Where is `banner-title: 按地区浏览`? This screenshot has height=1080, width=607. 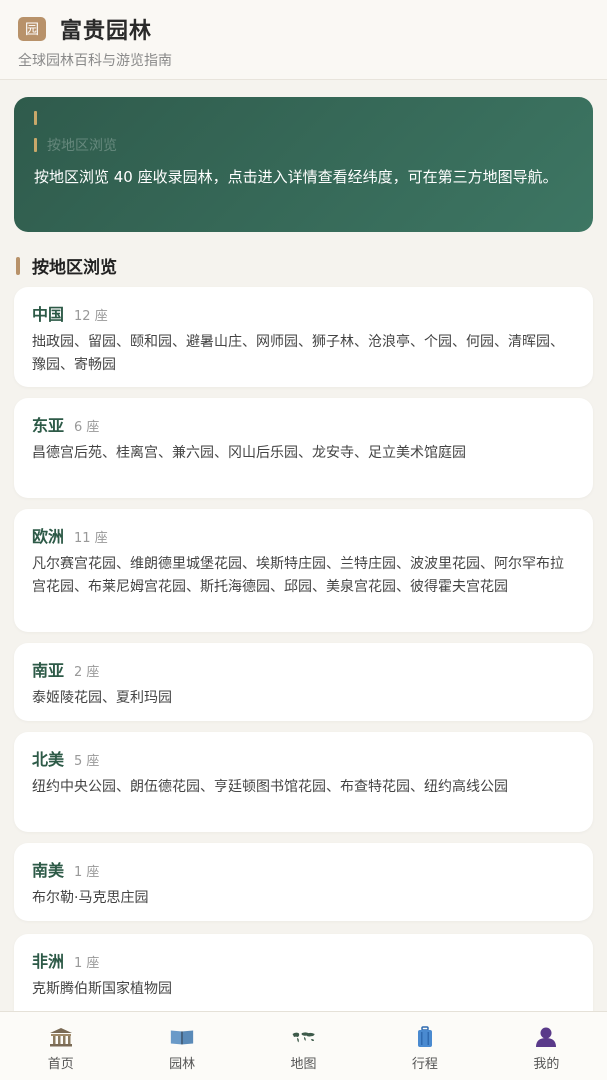 banner-title: 按地区浏览 is located at coordinates (82, 146).